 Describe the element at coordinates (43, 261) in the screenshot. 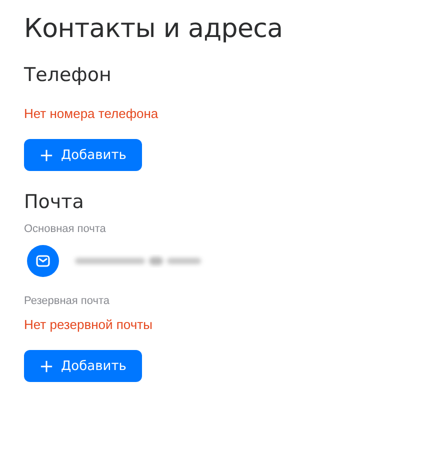

I see `envelope-icon` at that location.